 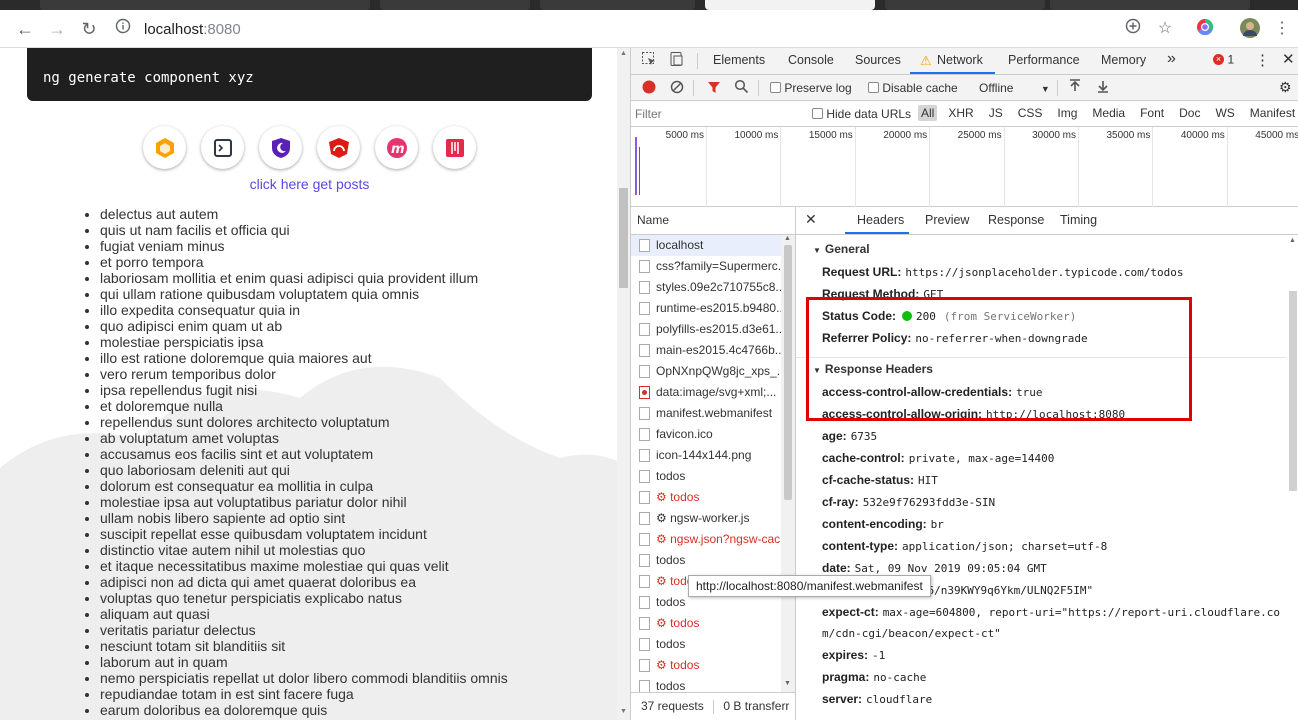 What do you see at coordinates (1285, 87) in the screenshot?
I see `settings-icon: ⚙` at bounding box center [1285, 87].